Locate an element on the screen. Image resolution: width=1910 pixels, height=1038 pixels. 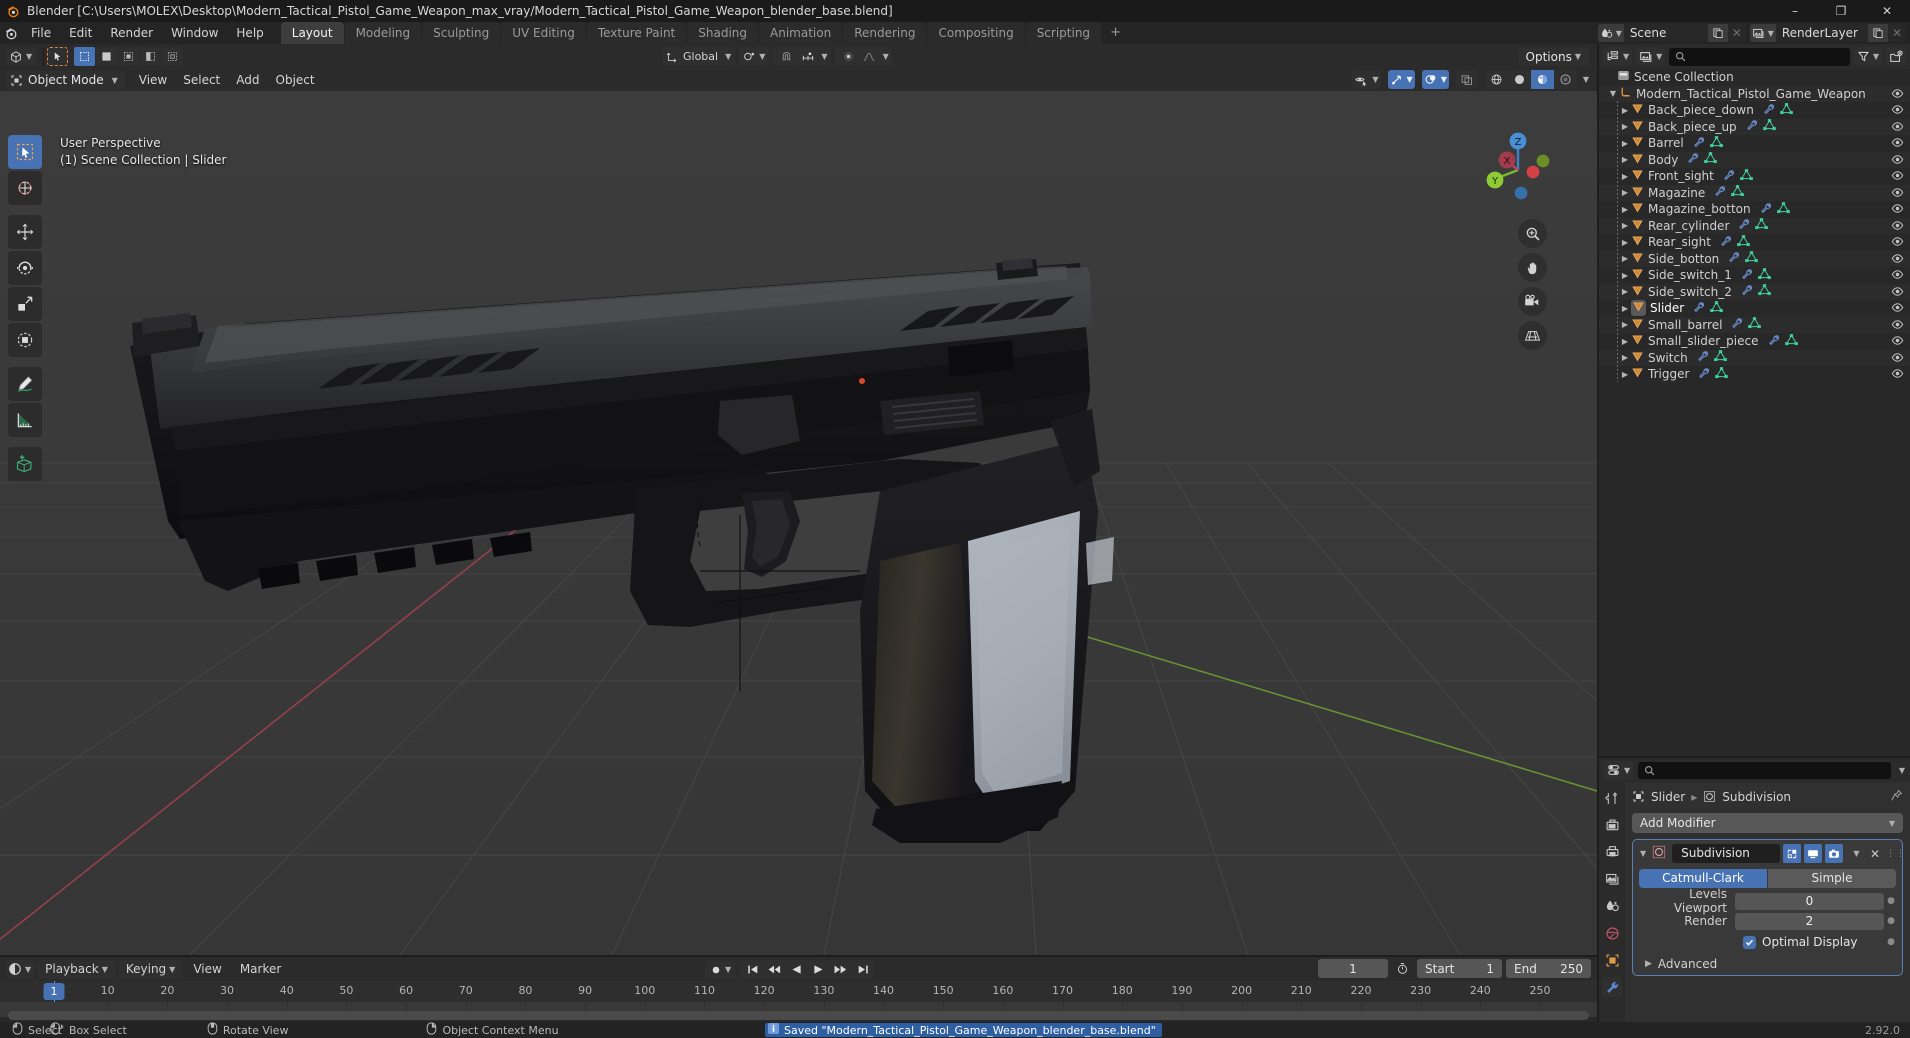
viewport-menu-add: Add is located at coordinates (247, 80).